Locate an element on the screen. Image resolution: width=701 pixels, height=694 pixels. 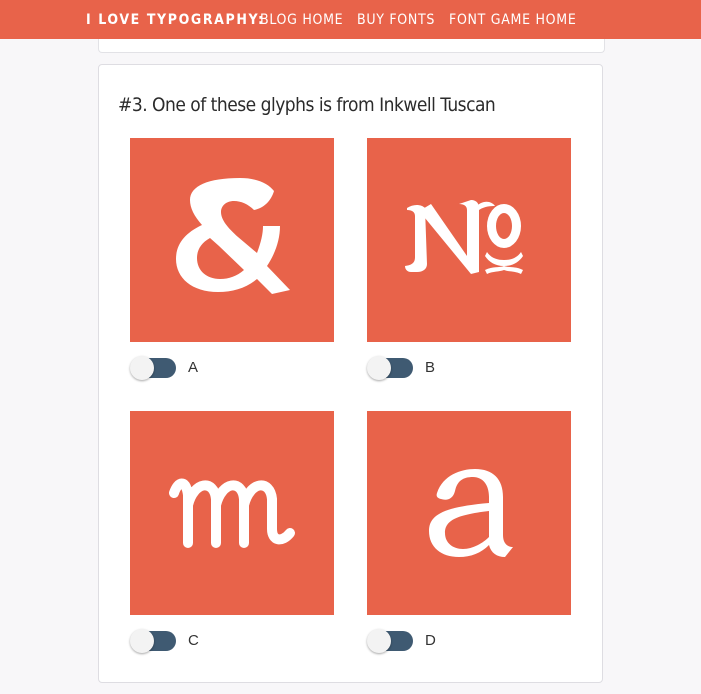
numero-sign-glyph-icon is located at coordinates (464, 237).